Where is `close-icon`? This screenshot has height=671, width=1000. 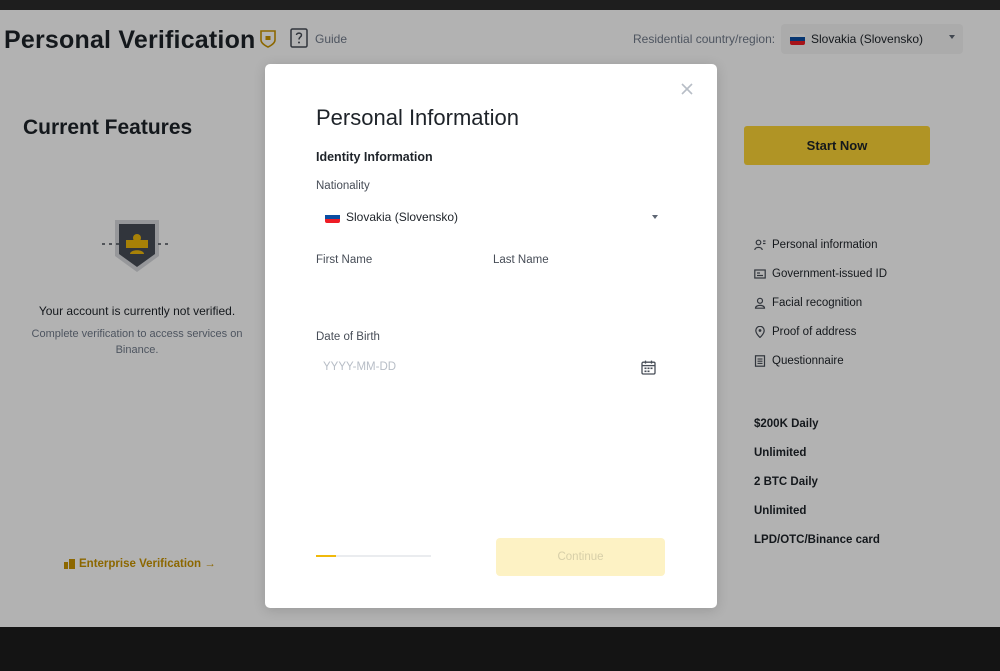
close-icon is located at coordinates (687, 89).